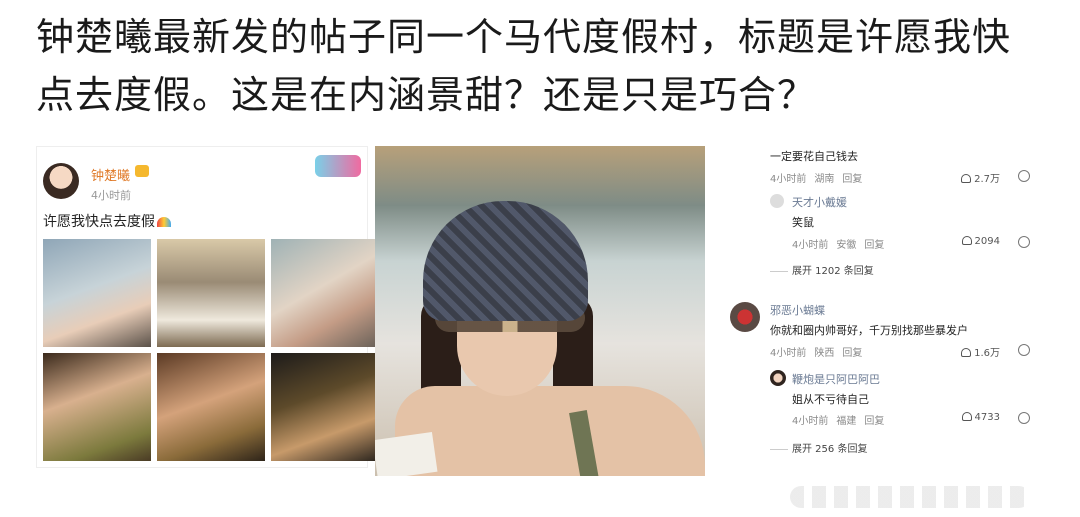 Image resolution: width=1080 pixels, height=517 pixels. What do you see at coordinates (987, 241) in the screenshot?
I see `like-count: 2094` at bounding box center [987, 241].